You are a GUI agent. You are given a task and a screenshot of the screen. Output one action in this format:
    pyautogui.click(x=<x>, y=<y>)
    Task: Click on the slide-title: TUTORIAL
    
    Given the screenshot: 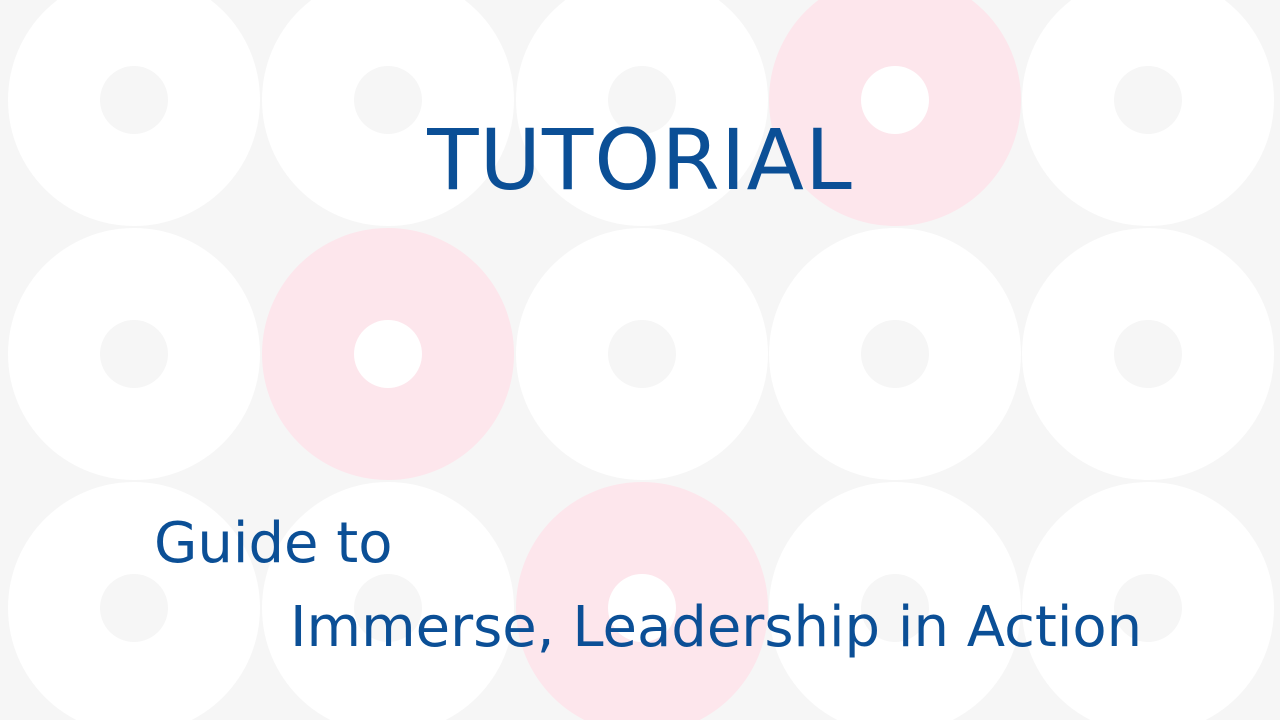 What is the action you would take?
    pyautogui.click(x=640, y=160)
    